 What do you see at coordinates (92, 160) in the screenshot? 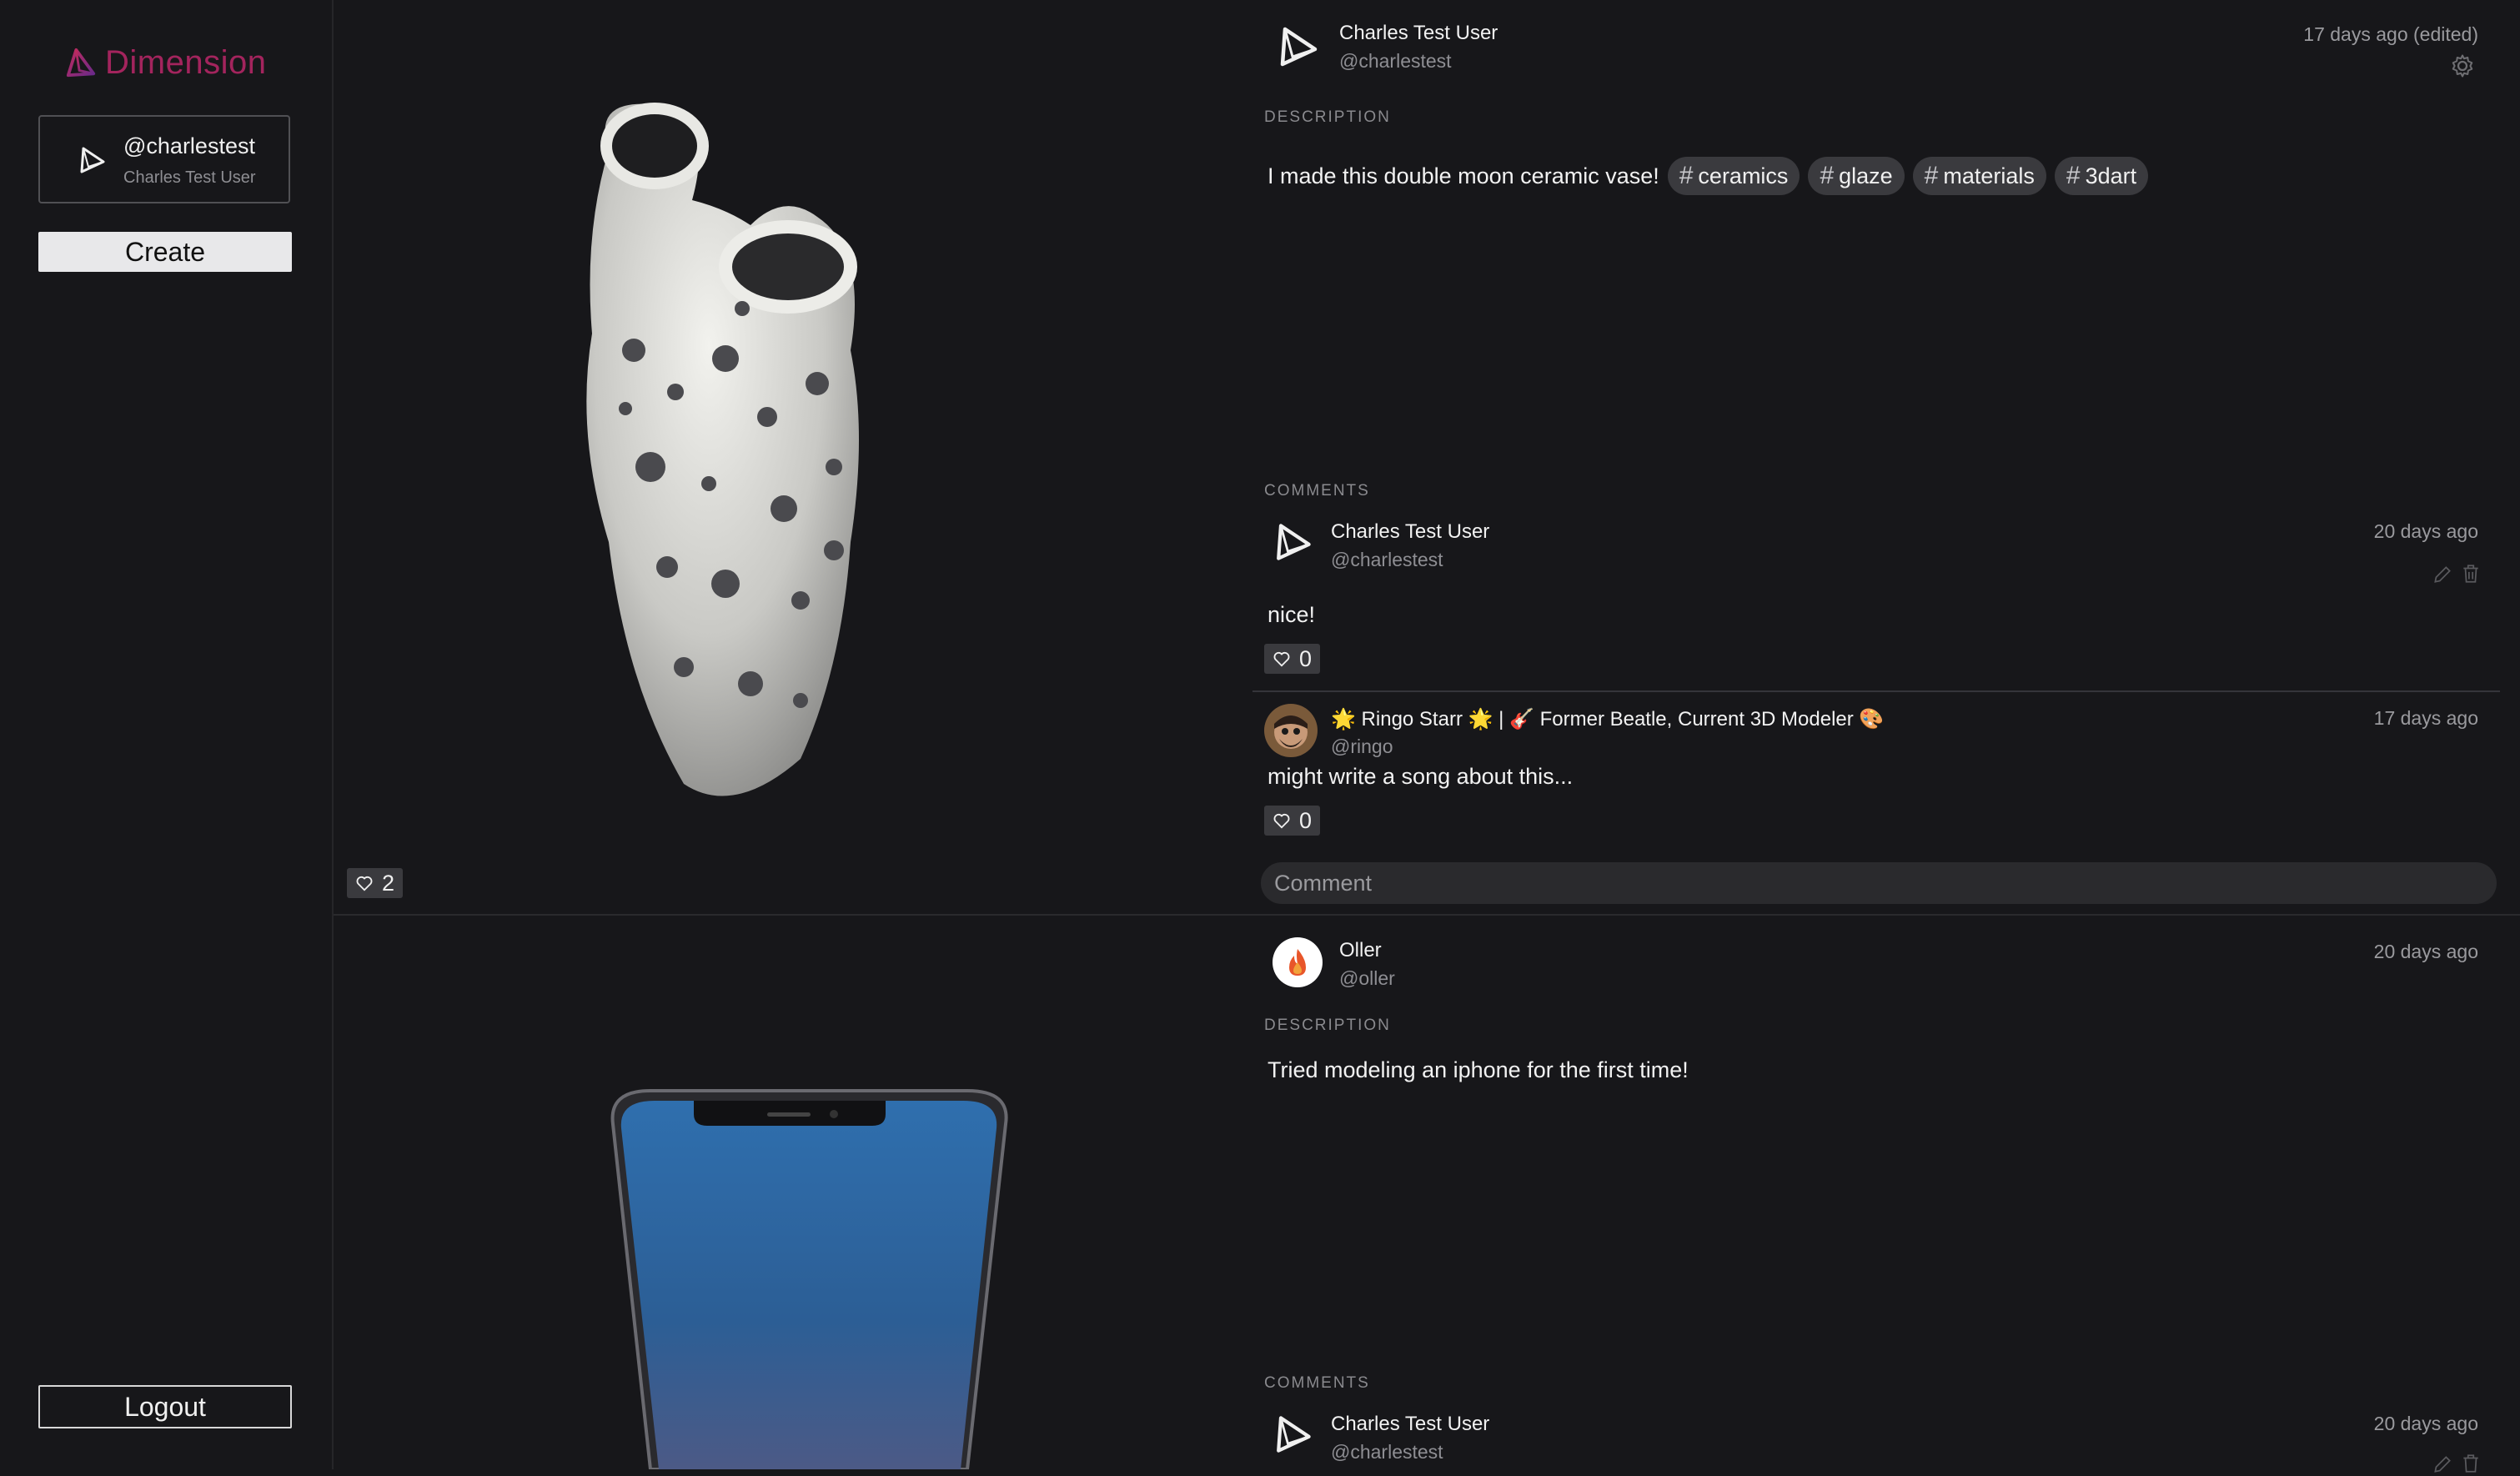
I see `user-avatar` at bounding box center [92, 160].